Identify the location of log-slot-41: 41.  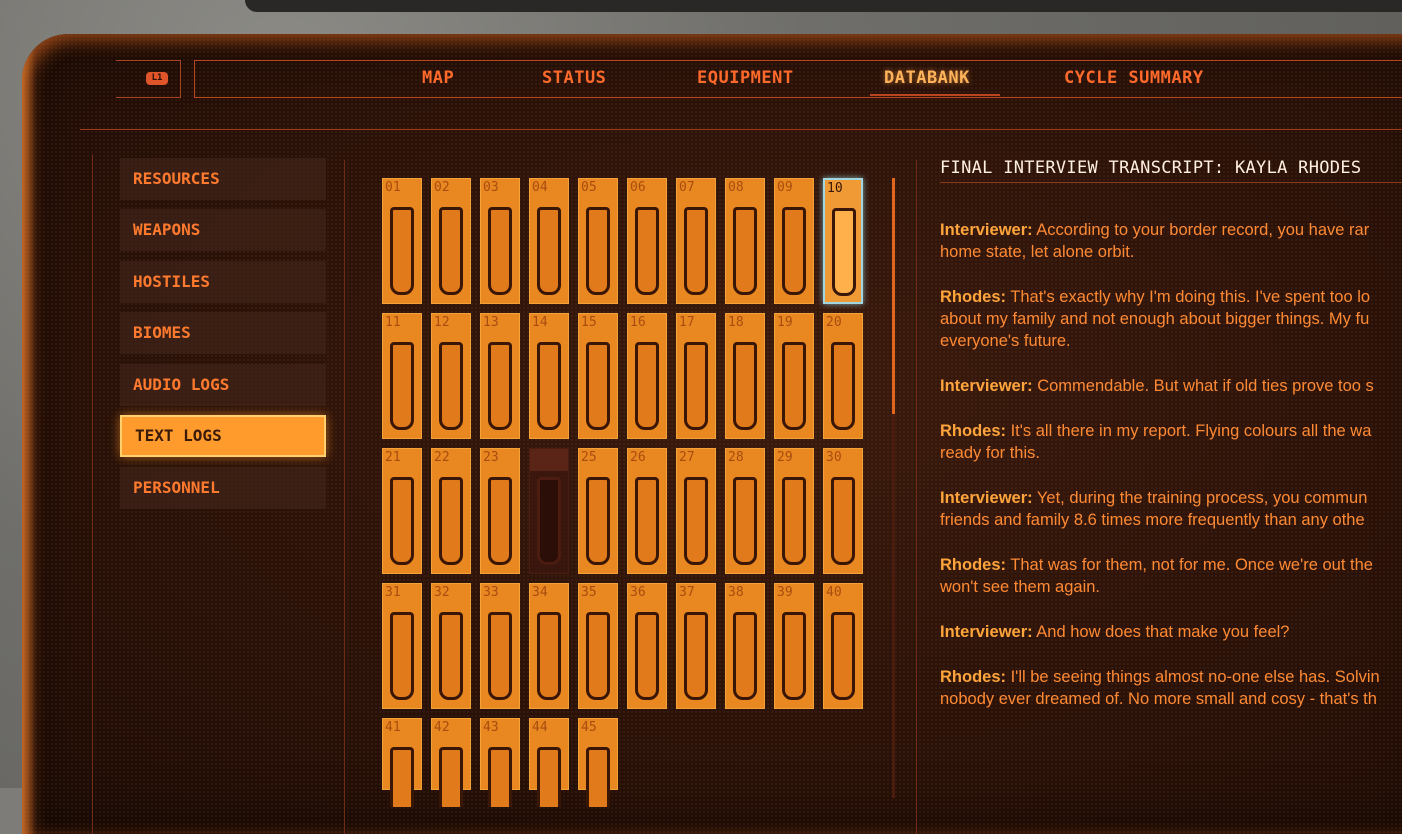
(402, 762).